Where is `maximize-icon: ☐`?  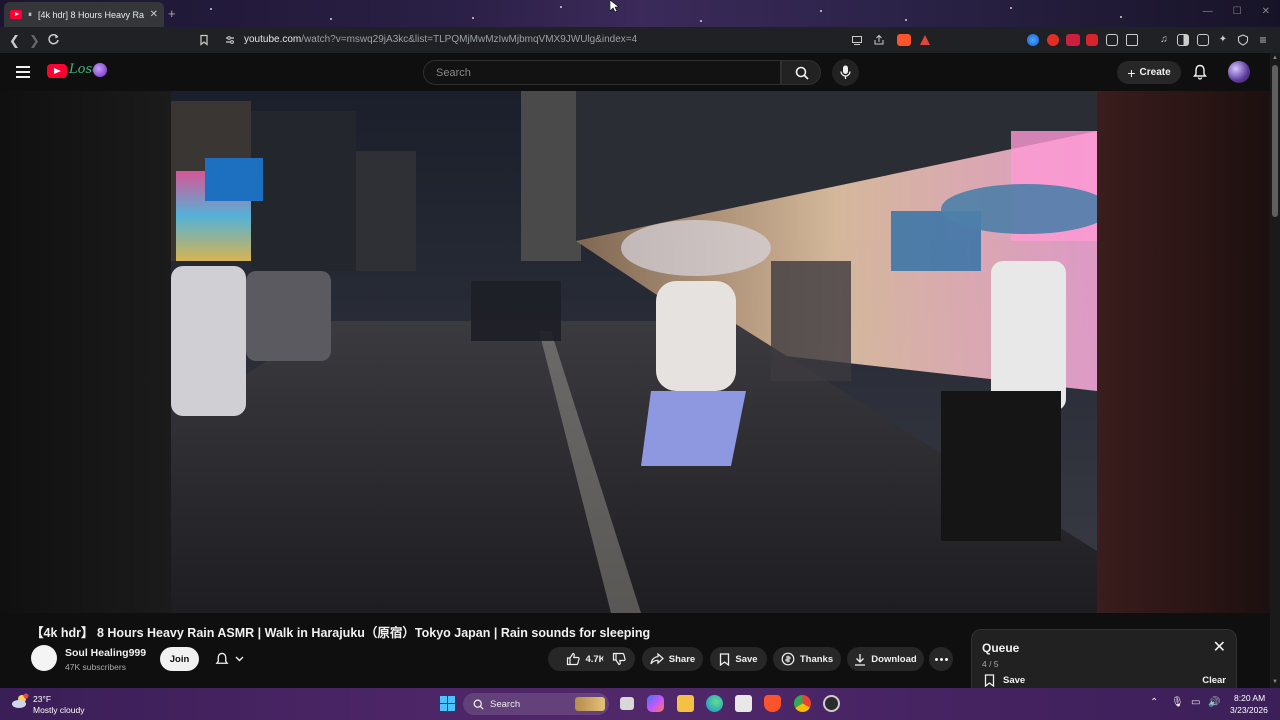 maximize-icon: ☐ is located at coordinates (1237, 11).